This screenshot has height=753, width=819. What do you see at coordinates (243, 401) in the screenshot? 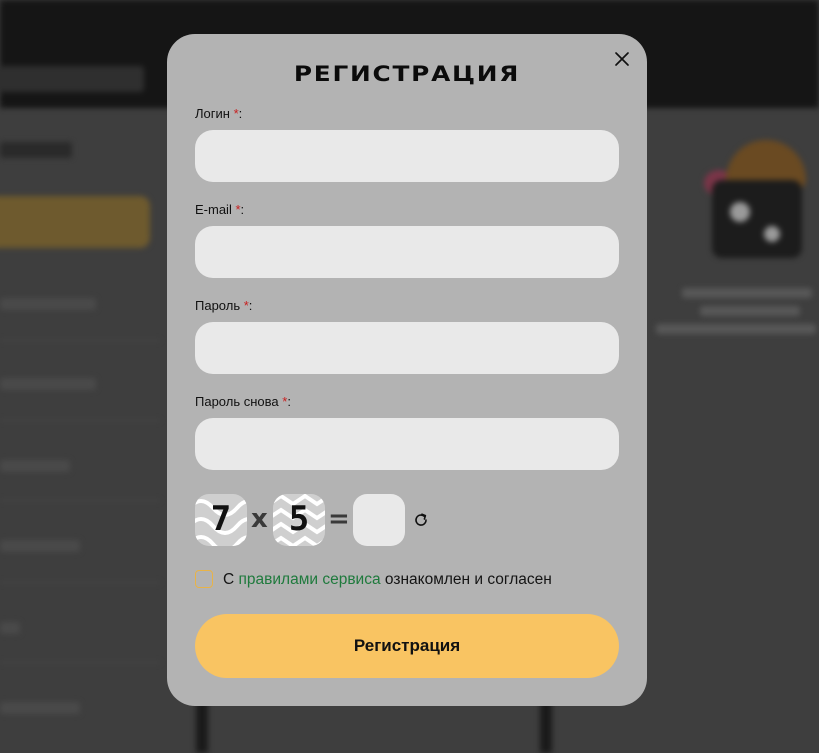
I see `password-confirm-label: Пароль снова *:` at bounding box center [243, 401].